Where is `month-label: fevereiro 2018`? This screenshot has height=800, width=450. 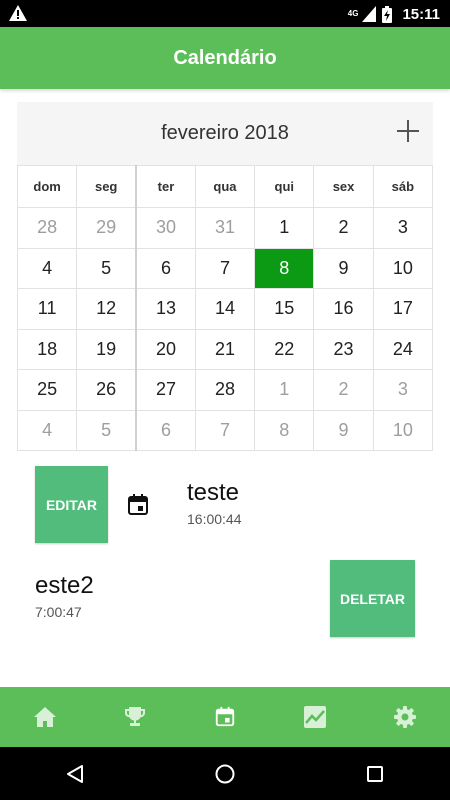
month-label: fevereiro 2018 is located at coordinates (225, 133).